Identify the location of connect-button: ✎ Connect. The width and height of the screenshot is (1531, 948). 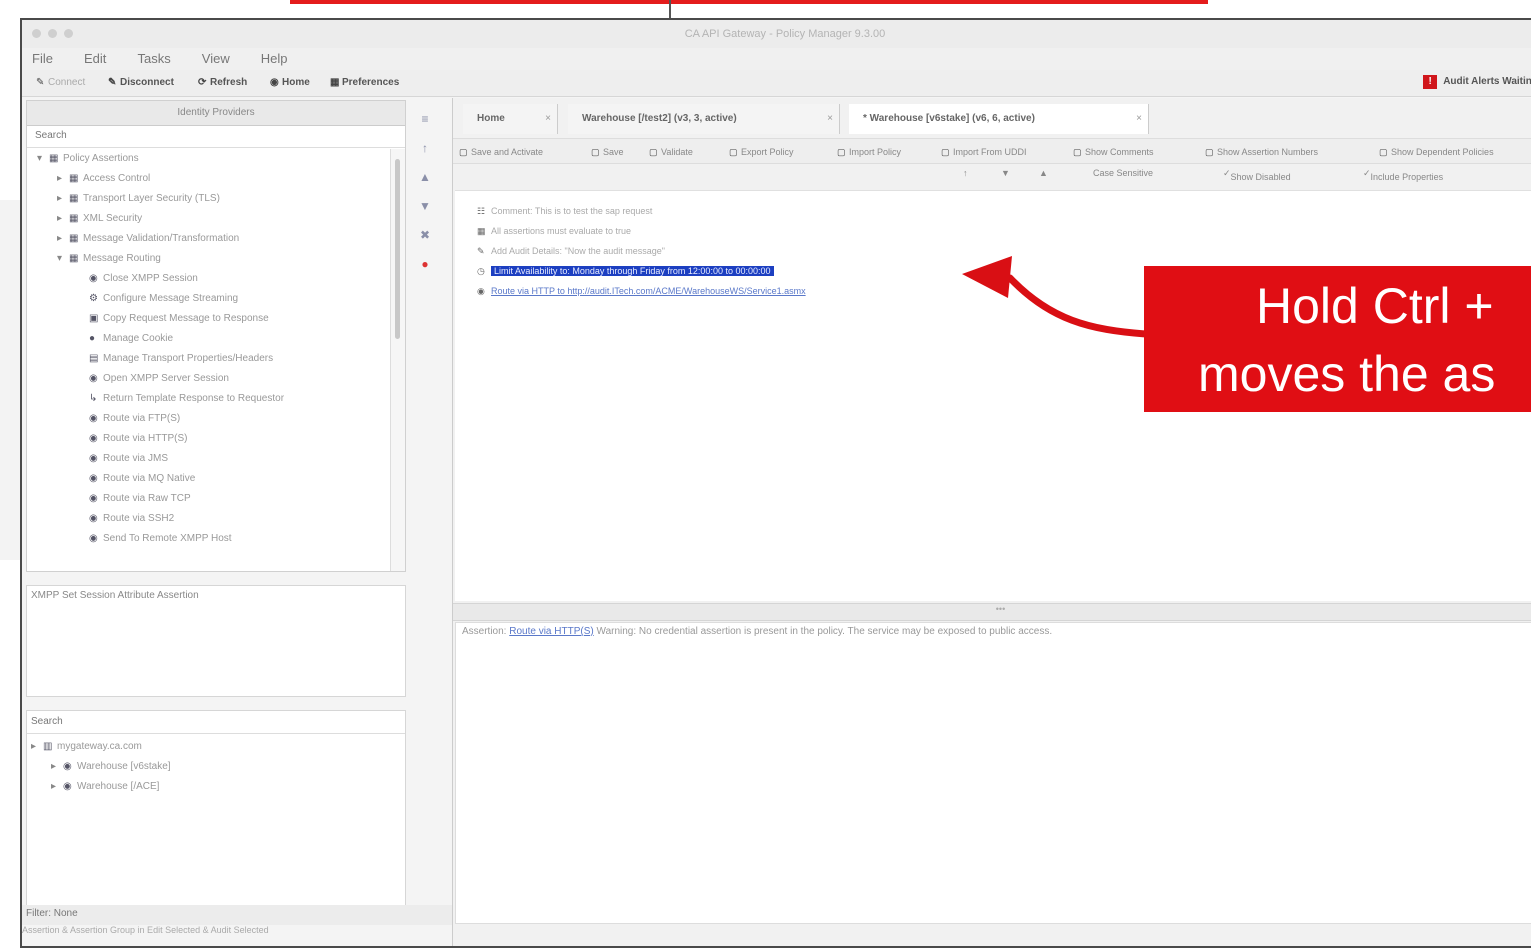
(60, 83).